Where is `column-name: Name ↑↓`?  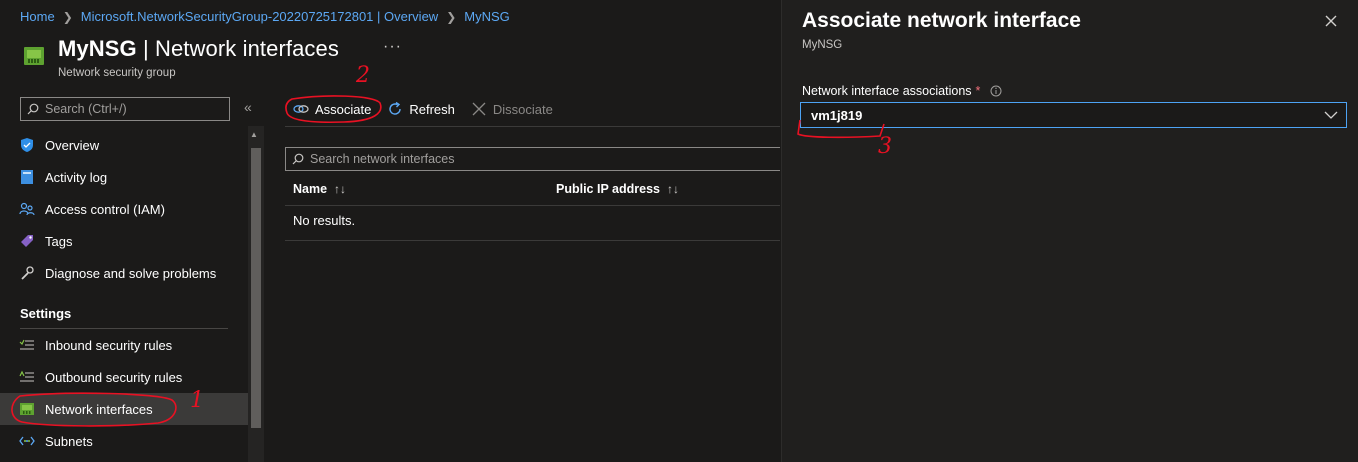
column-name: Name ↑↓ is located at coordinates (319, 189).